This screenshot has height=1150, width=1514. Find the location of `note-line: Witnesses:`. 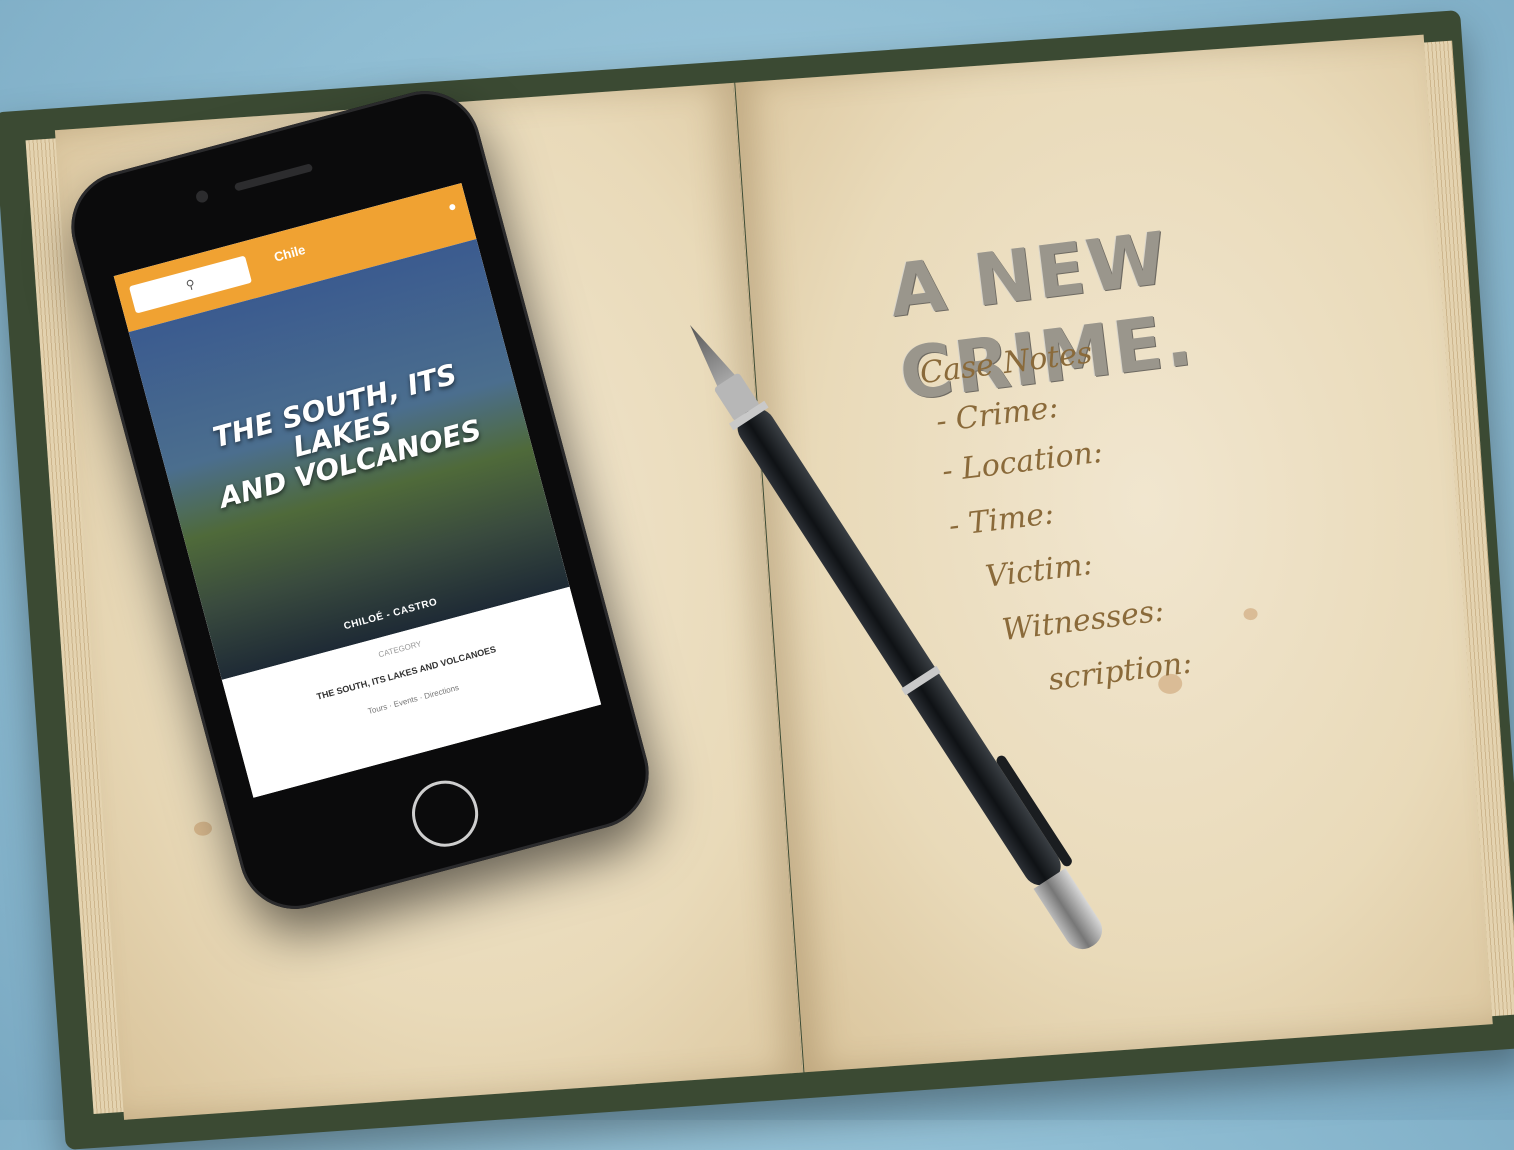

note-line: Witnesses: is located at coordinates (1083, 621).